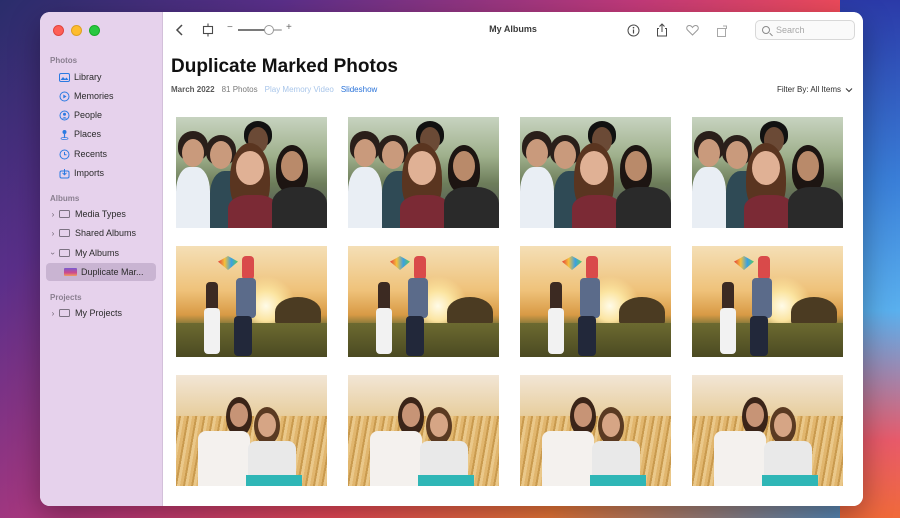 The width and height of the screenshot is (900, 518). Describe the element at coordinates (239, 89) in the screenshot. I see `photo-count: 81 Photos` at that location.